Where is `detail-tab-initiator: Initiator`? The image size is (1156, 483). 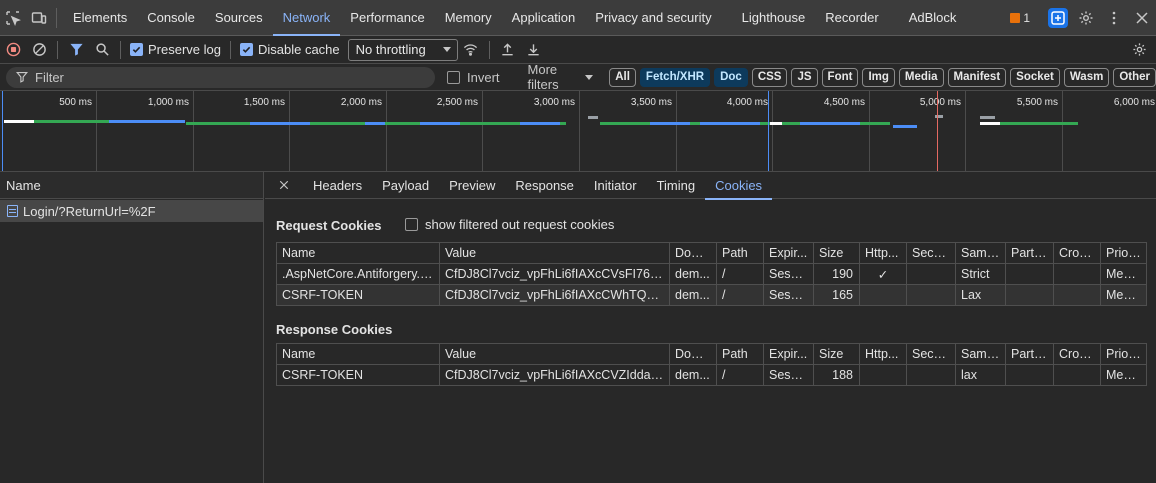 detail-tab-initiator: Initiator is located at coordinates (615, 185).